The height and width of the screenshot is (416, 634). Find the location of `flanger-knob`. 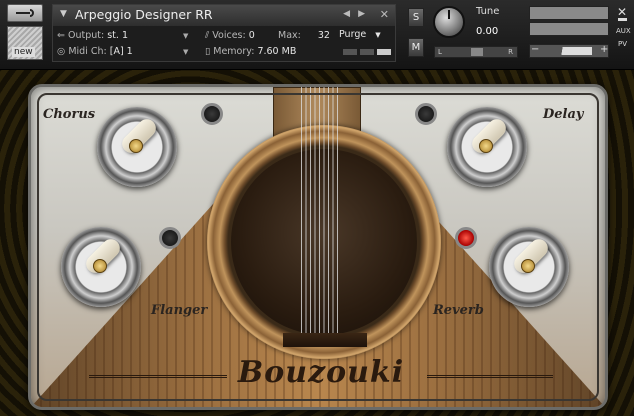

flanger-knob is located at coordinates (101, 267).